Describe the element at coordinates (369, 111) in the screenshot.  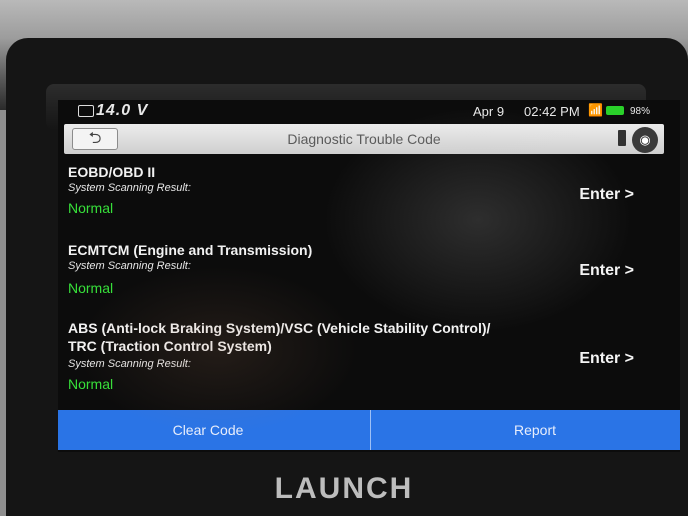
I see `status-bar: 14.0 V Apr 9 02:42 PM 📶 98%` at that location.